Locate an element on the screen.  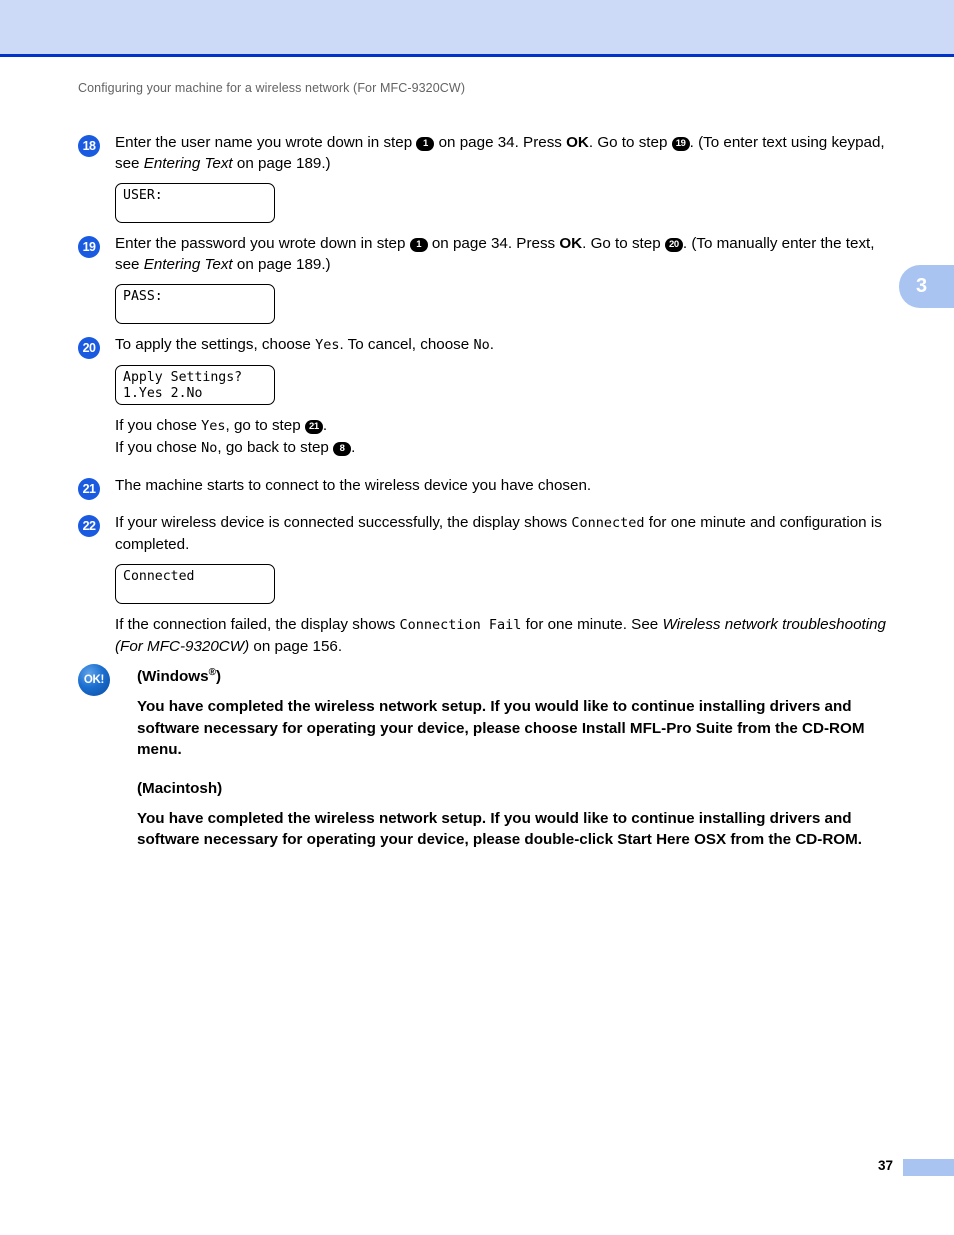
branch-yes-a: If you chose is located at coordinates (158, 425).